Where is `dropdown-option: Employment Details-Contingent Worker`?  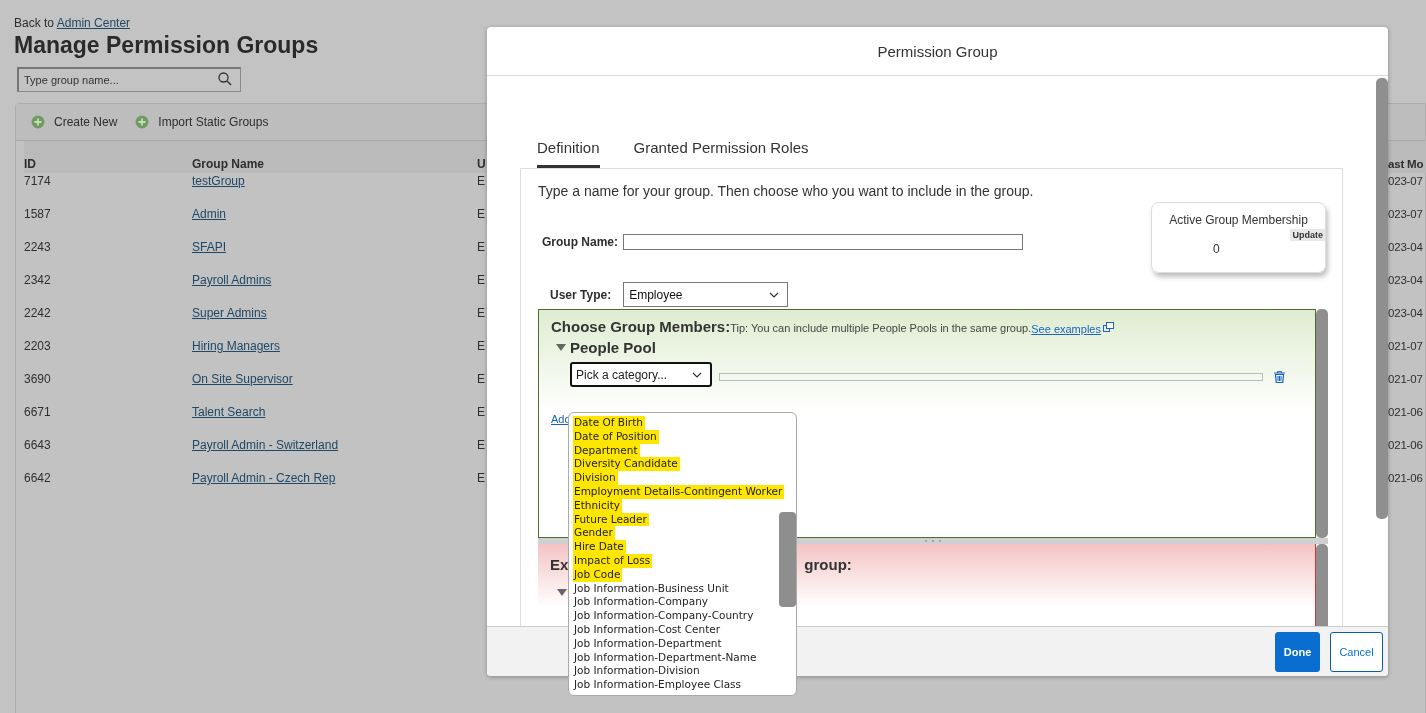 dropdown-option: Employment Details-Contingent Worker is located at coordinates (679, 492).